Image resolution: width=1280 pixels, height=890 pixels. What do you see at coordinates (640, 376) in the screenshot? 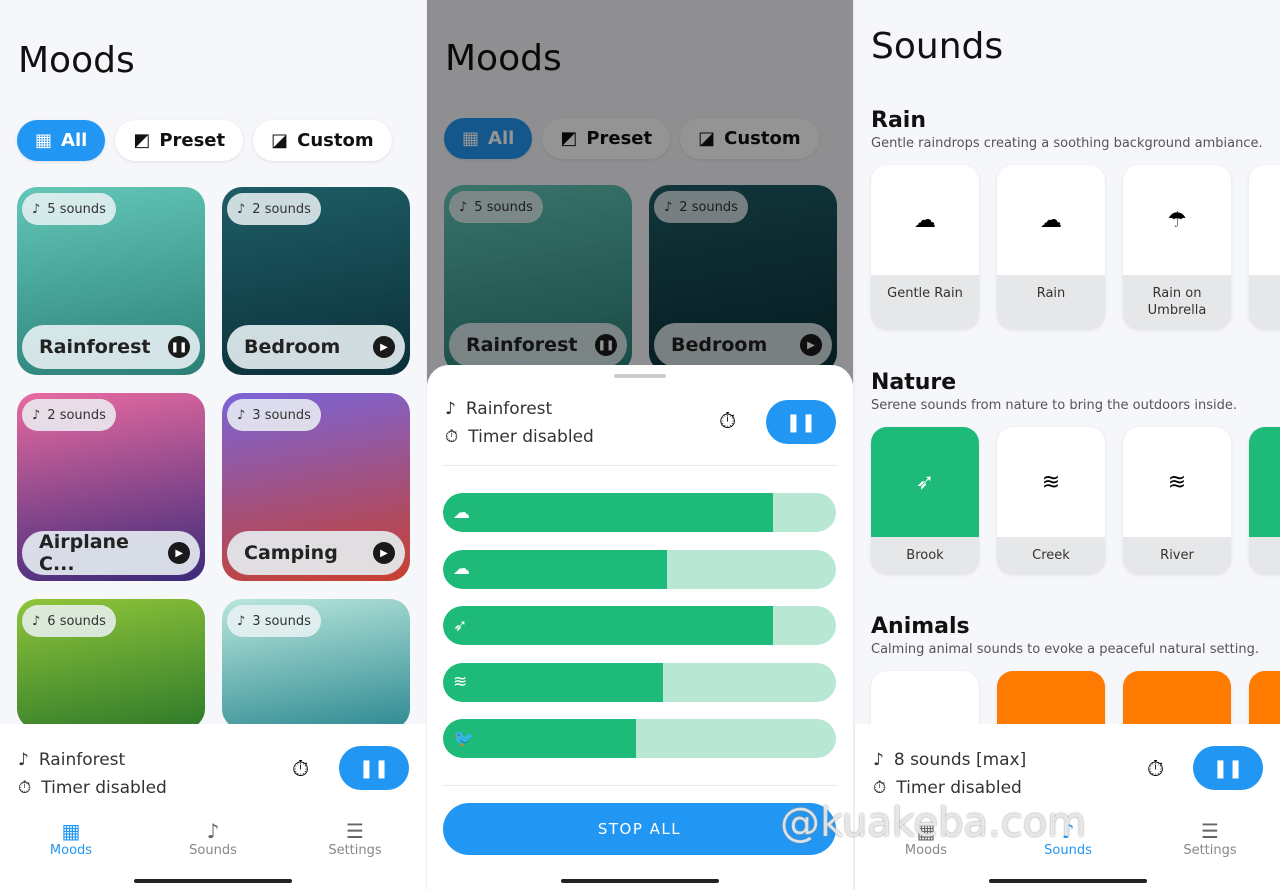
I see `drag-handle` at bounding box center [640, 376].